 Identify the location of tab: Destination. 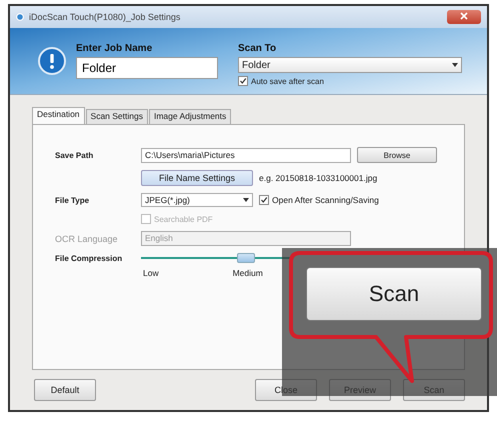
(58, 115).